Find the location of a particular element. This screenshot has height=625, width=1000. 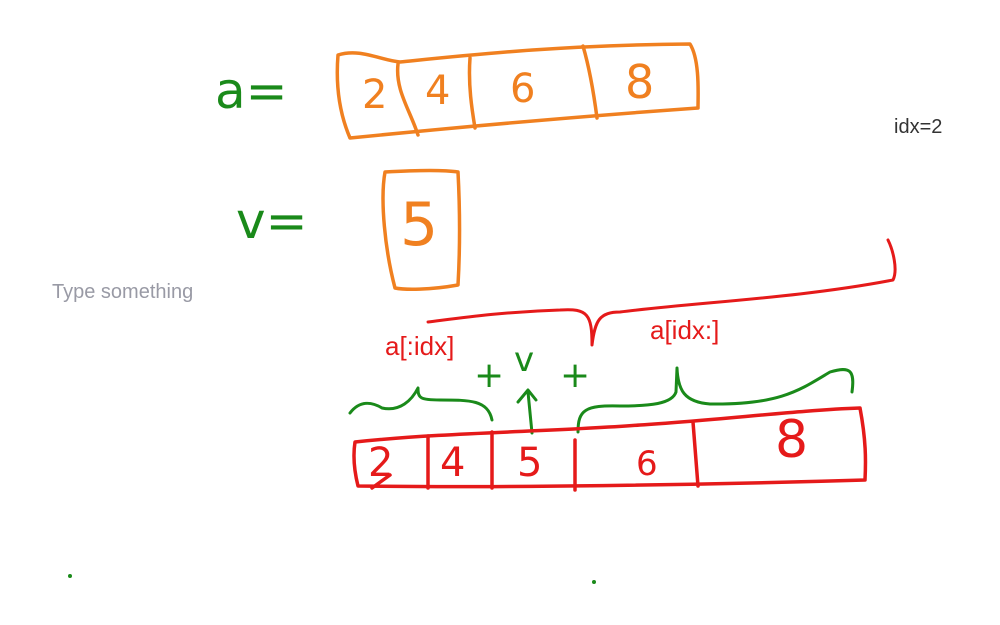

array-a-item: 4 is located at coordinates (438, 91).